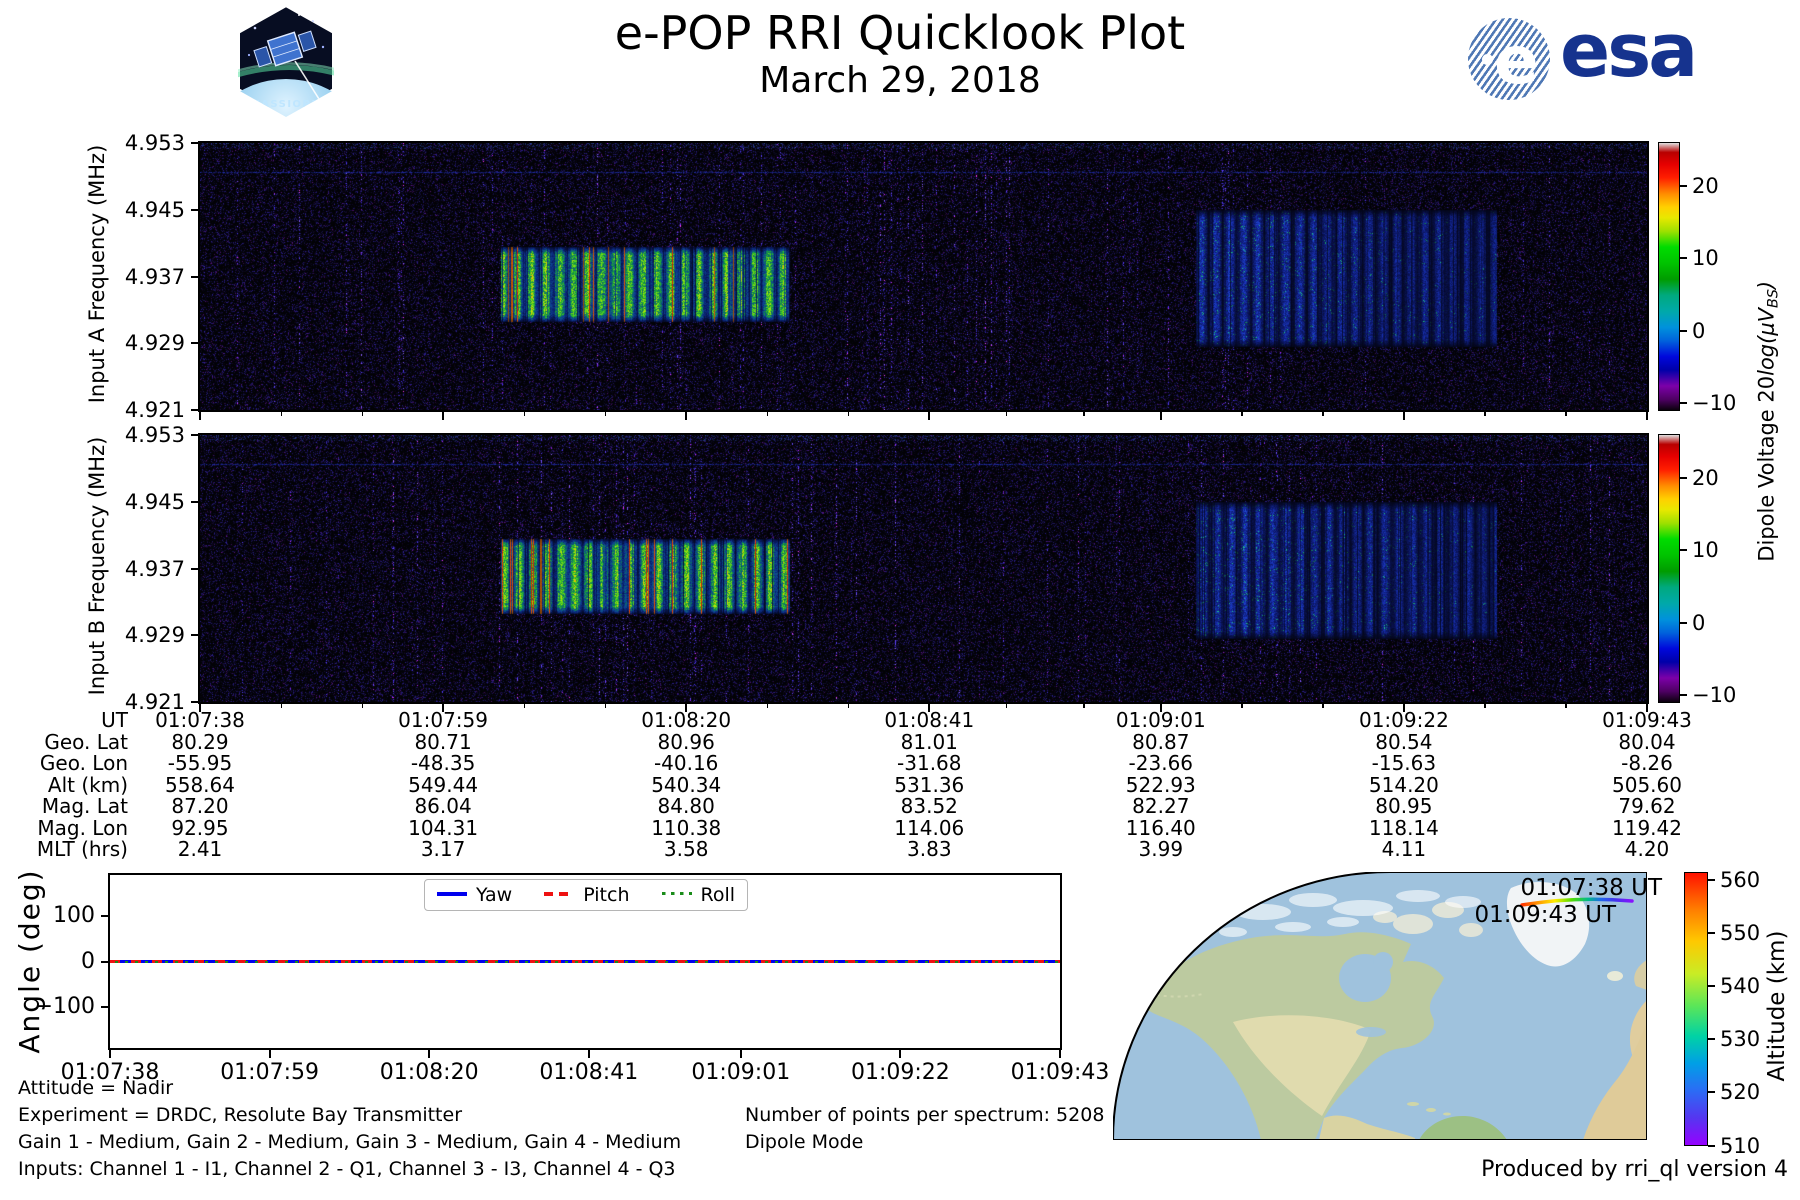 The image size is (1800, 1200). Describe the element at coordinates (1413, 1104) in the screenshot. I see `map-cuba` at that location.